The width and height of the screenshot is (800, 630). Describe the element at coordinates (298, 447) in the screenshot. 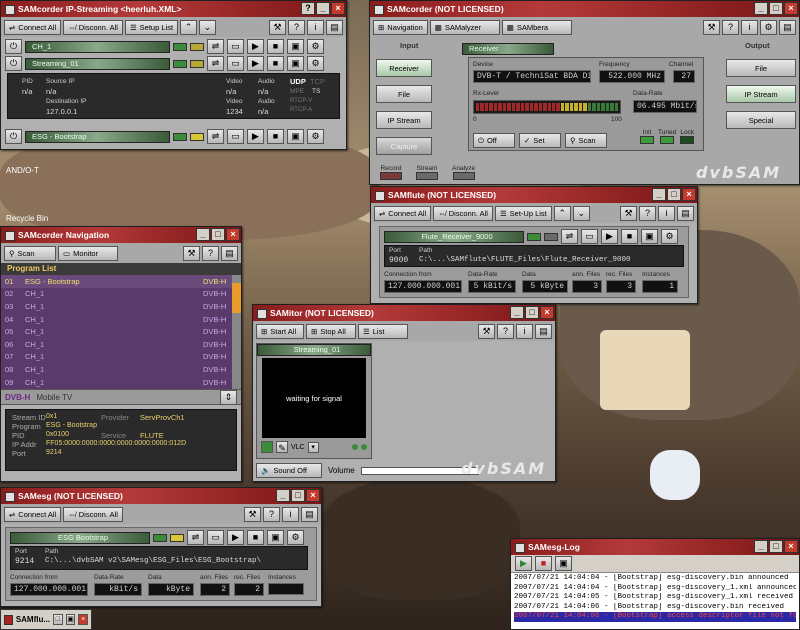

I see `player-select: VLC` at that location.